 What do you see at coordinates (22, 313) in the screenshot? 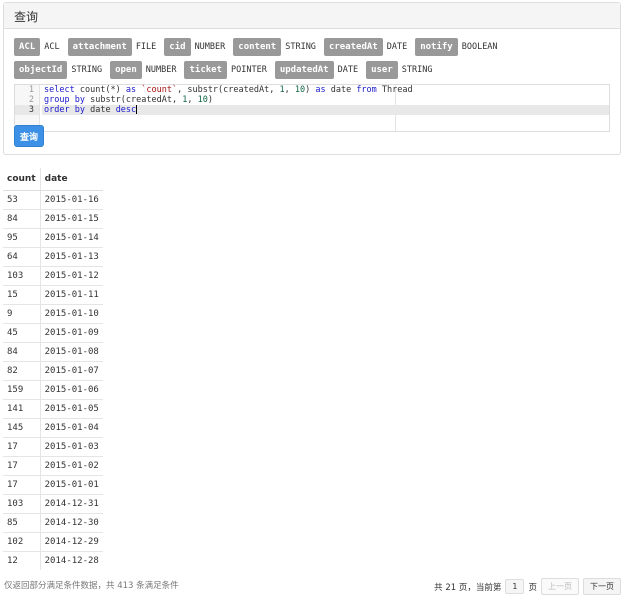
I see `cell-count: 9` at bounding box center [22, 313].